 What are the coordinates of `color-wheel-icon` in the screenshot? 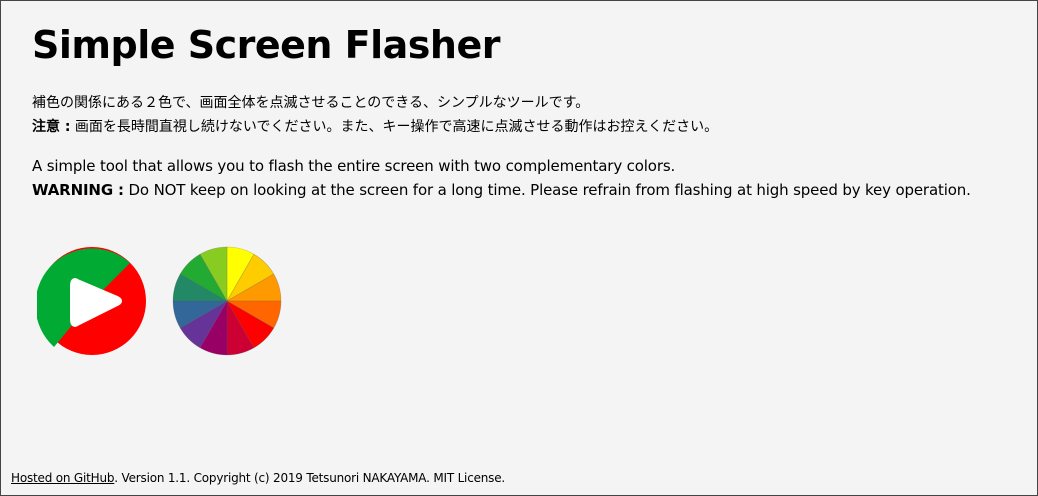 It's located at (227, 301).